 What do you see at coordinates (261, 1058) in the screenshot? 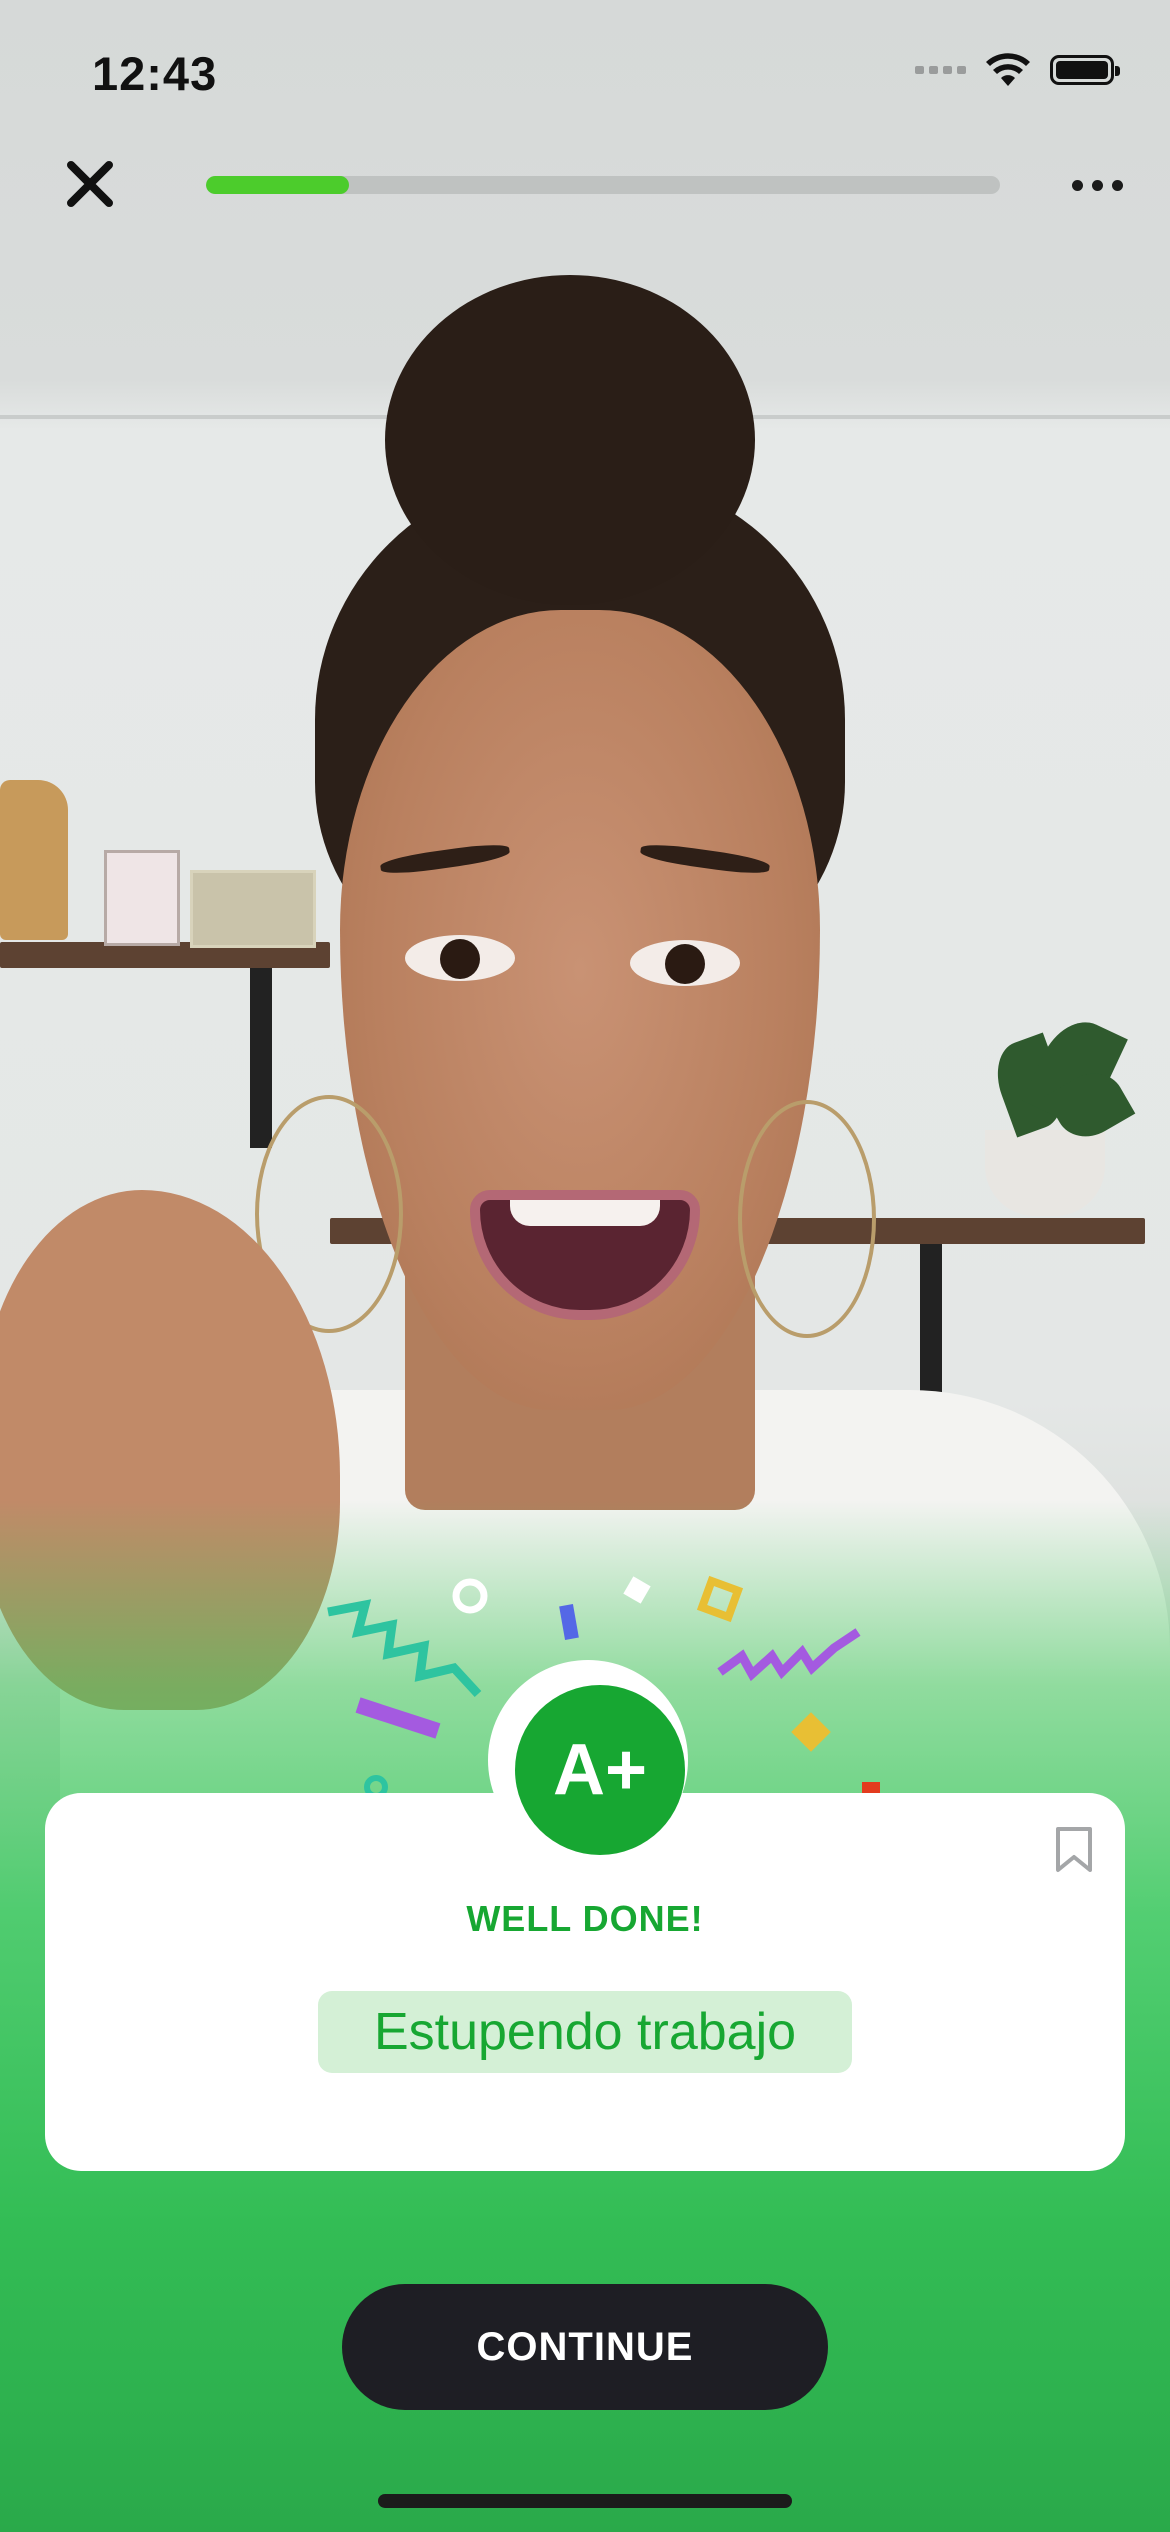
I see `left-shelf-bracket` at bounding box center [261, 1058].